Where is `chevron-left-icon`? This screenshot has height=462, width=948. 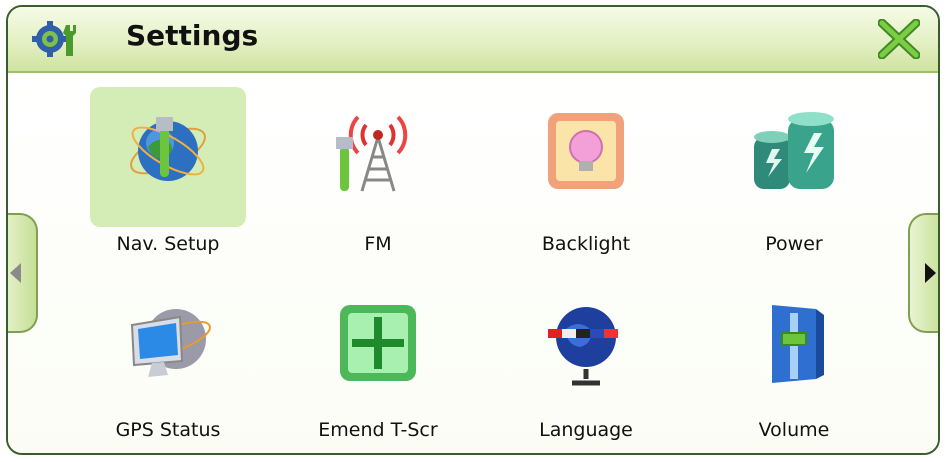
chevron-left-icon is located at coordinates (15, 273).